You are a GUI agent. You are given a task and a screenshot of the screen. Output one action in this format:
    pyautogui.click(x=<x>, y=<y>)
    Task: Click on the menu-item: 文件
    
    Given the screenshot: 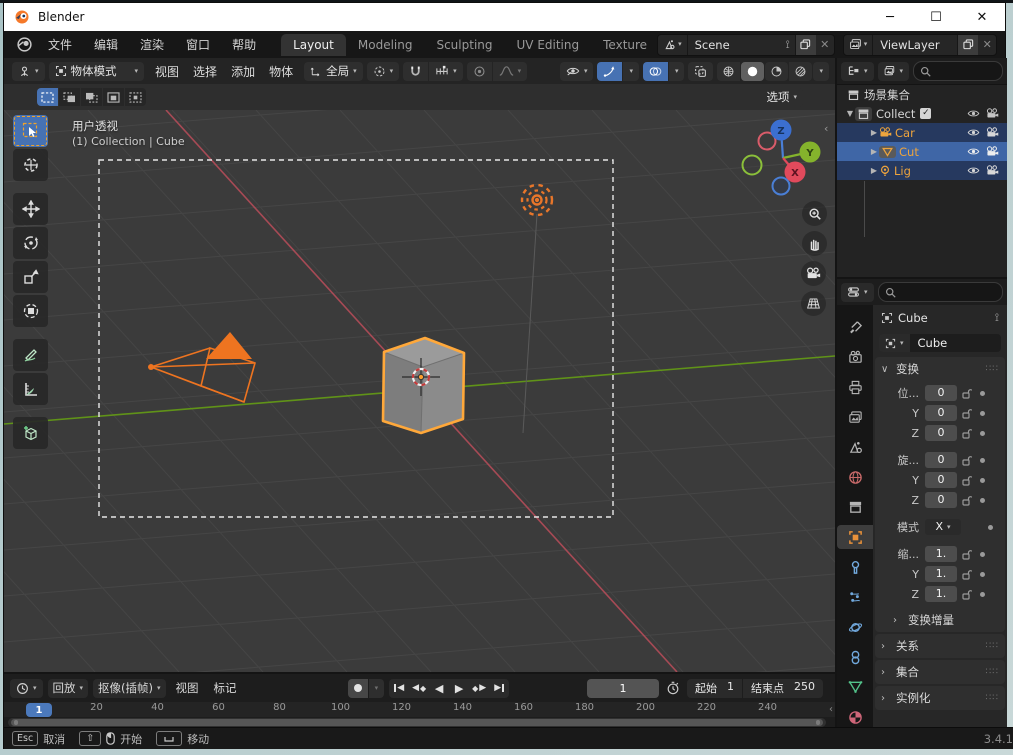 What is the action you would take?
    pyautogui.click(x=60, y=45)
    